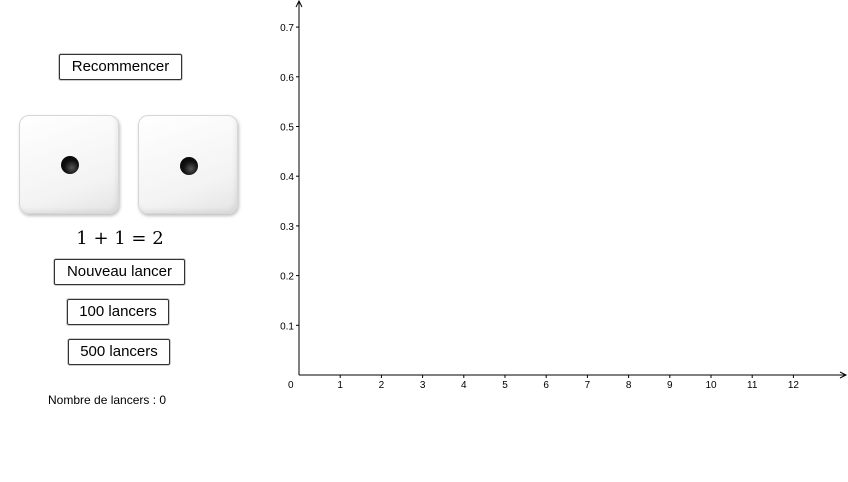 Image resolution: width=848 pixels, height=482 pixels. I want to click on x-tick-label: 4, so click(464, 385).